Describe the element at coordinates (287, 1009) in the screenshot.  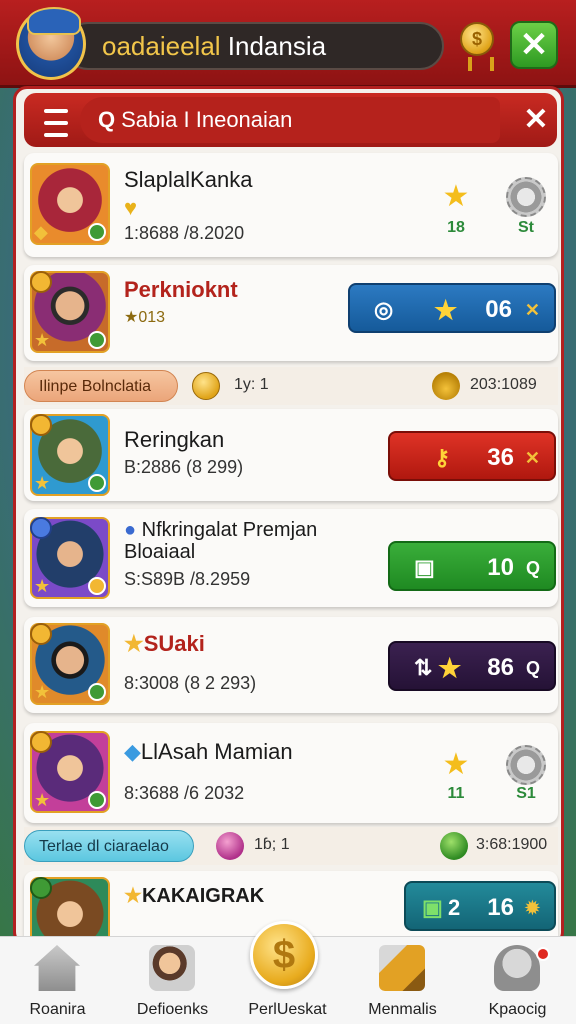
I see `nav-label: PerlUeskat` at that location.